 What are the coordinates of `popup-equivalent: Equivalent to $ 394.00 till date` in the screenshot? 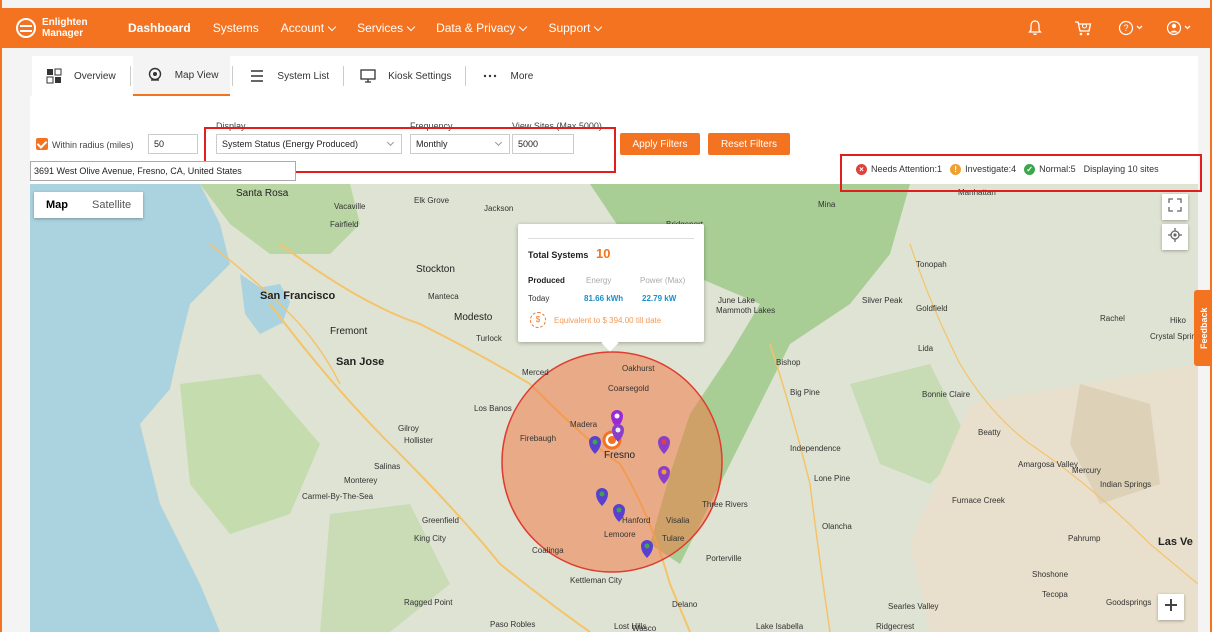 It's located at (608, 320).